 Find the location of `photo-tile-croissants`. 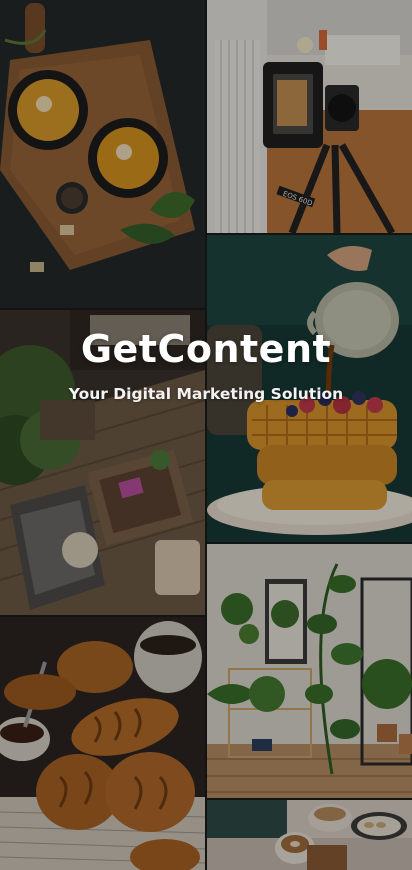

photo-tile-croissants is located at coordinates (102, 743).